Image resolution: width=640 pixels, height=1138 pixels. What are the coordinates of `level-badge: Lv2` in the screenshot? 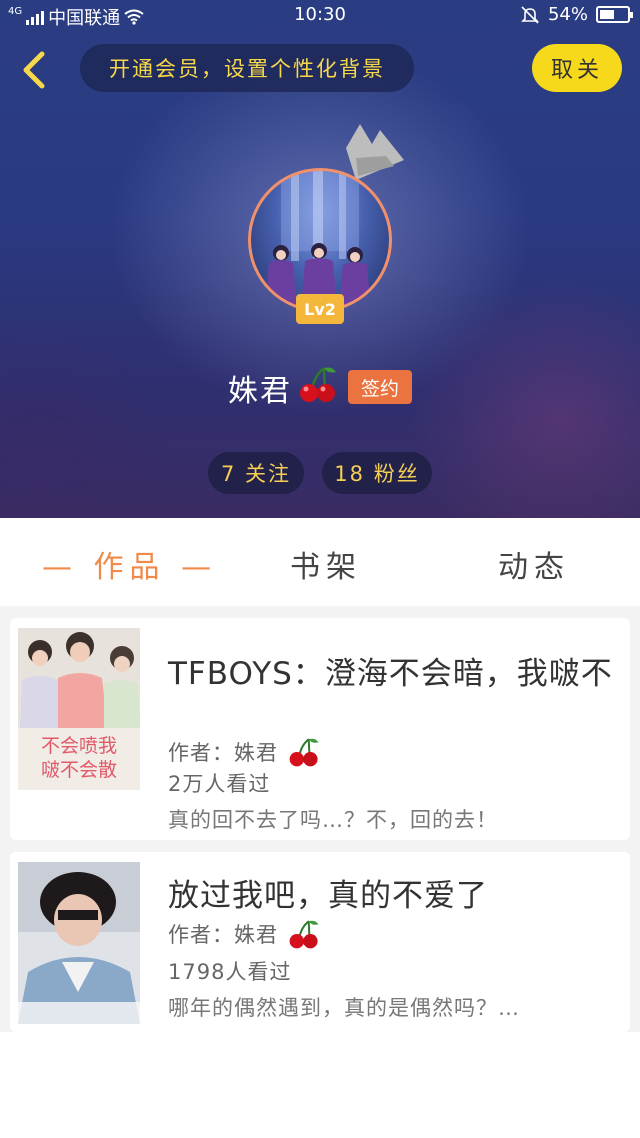 It's located at (320, 309).